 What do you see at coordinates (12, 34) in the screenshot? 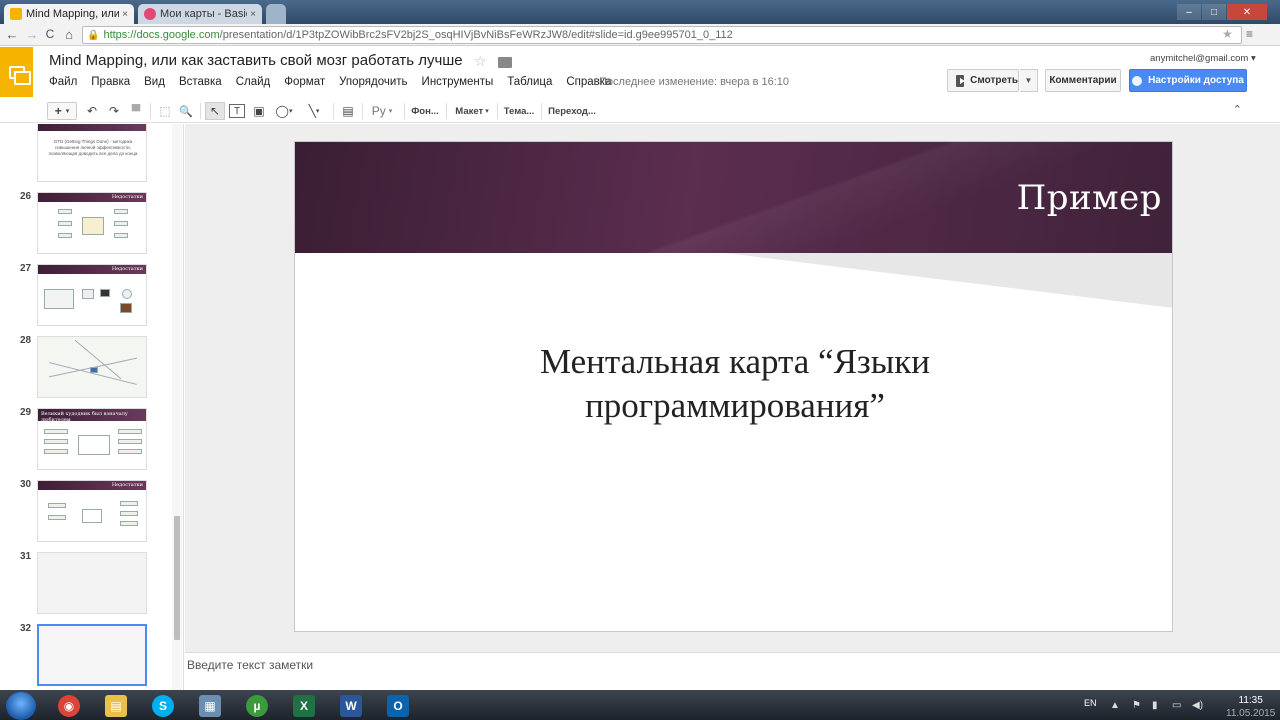
I see `back-icon: ←` at bounding box center [12, 34].